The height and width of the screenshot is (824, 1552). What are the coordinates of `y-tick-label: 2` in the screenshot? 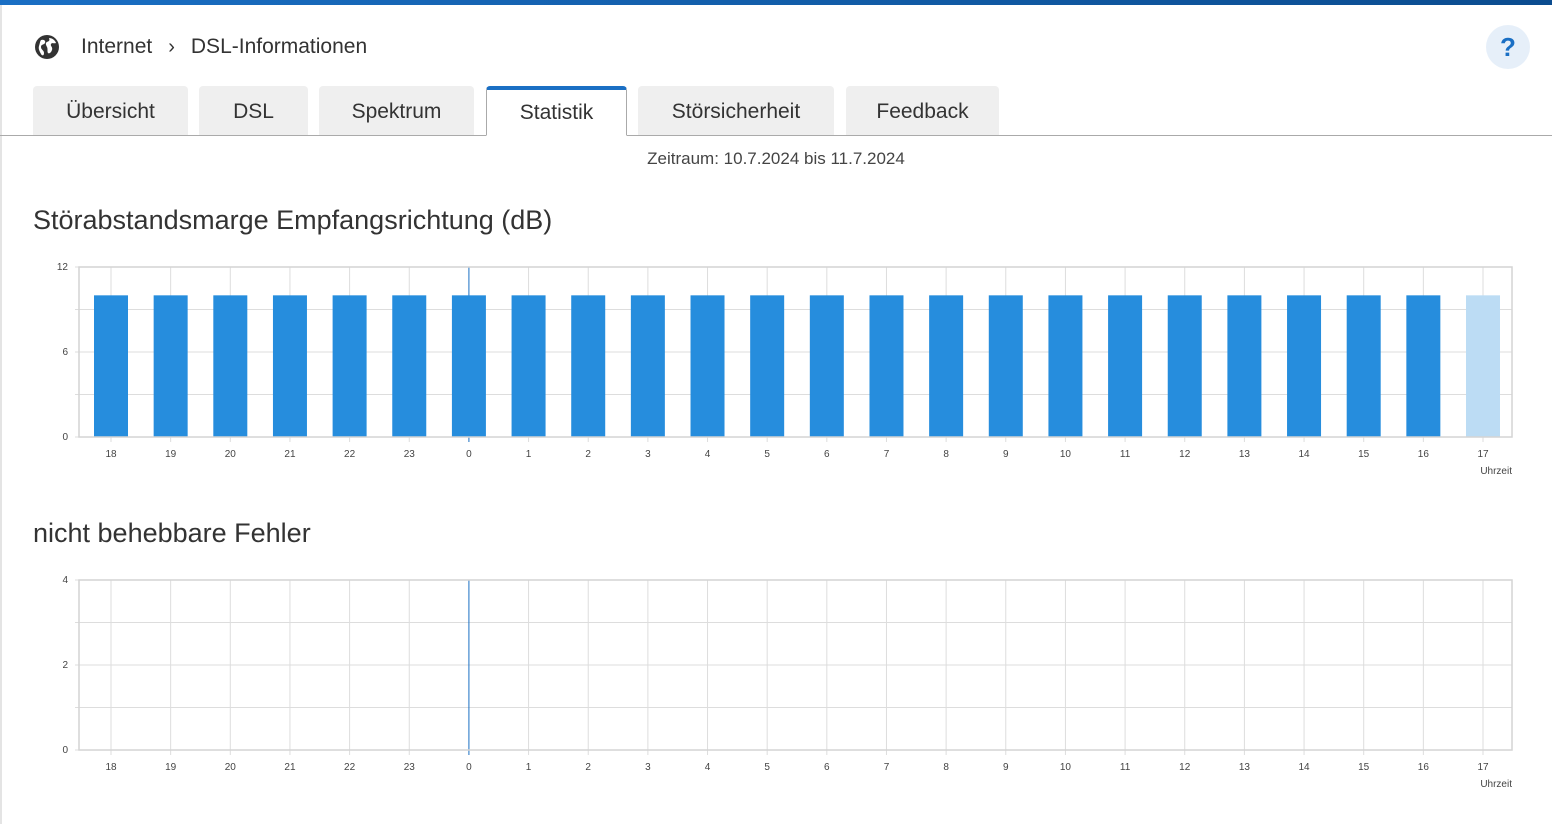 It's located at (65, 665).